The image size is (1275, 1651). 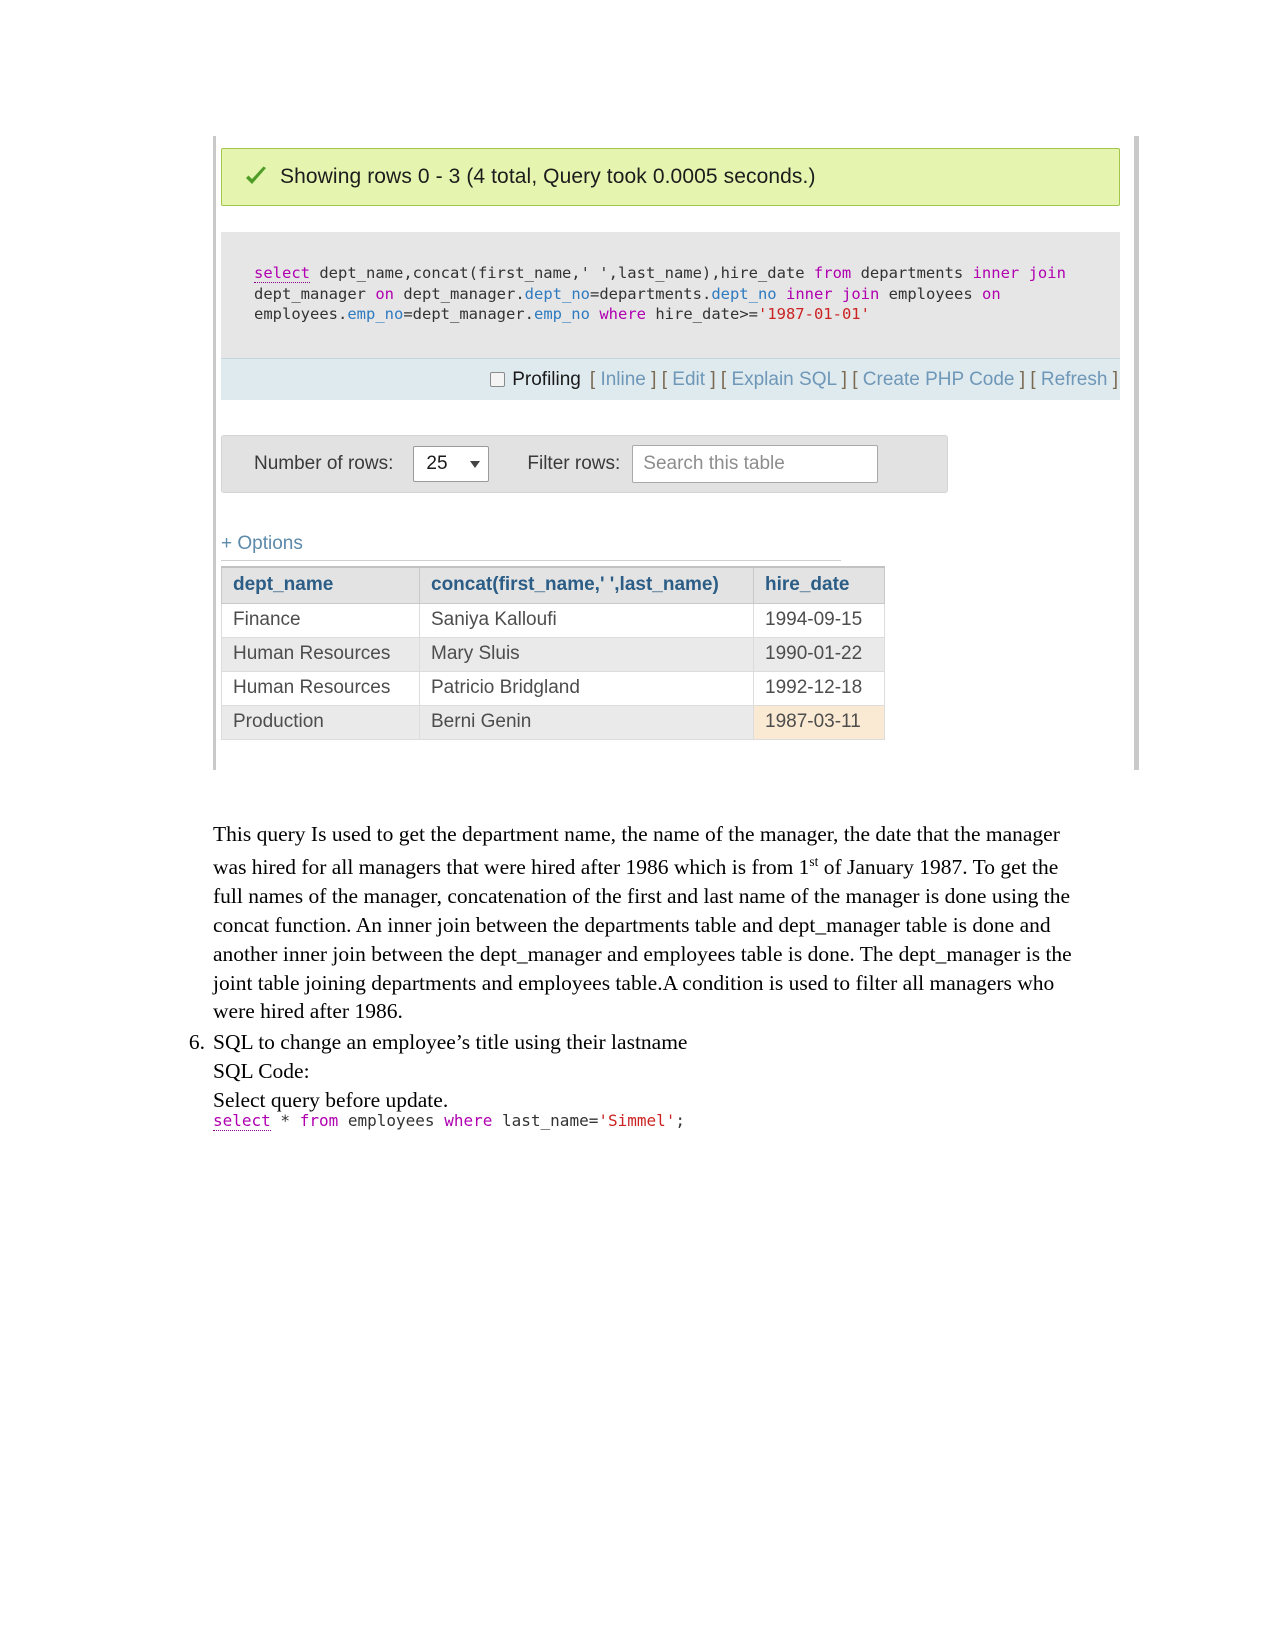 I want to click on bracket-close-edit: ], so click(x=713, y=379).